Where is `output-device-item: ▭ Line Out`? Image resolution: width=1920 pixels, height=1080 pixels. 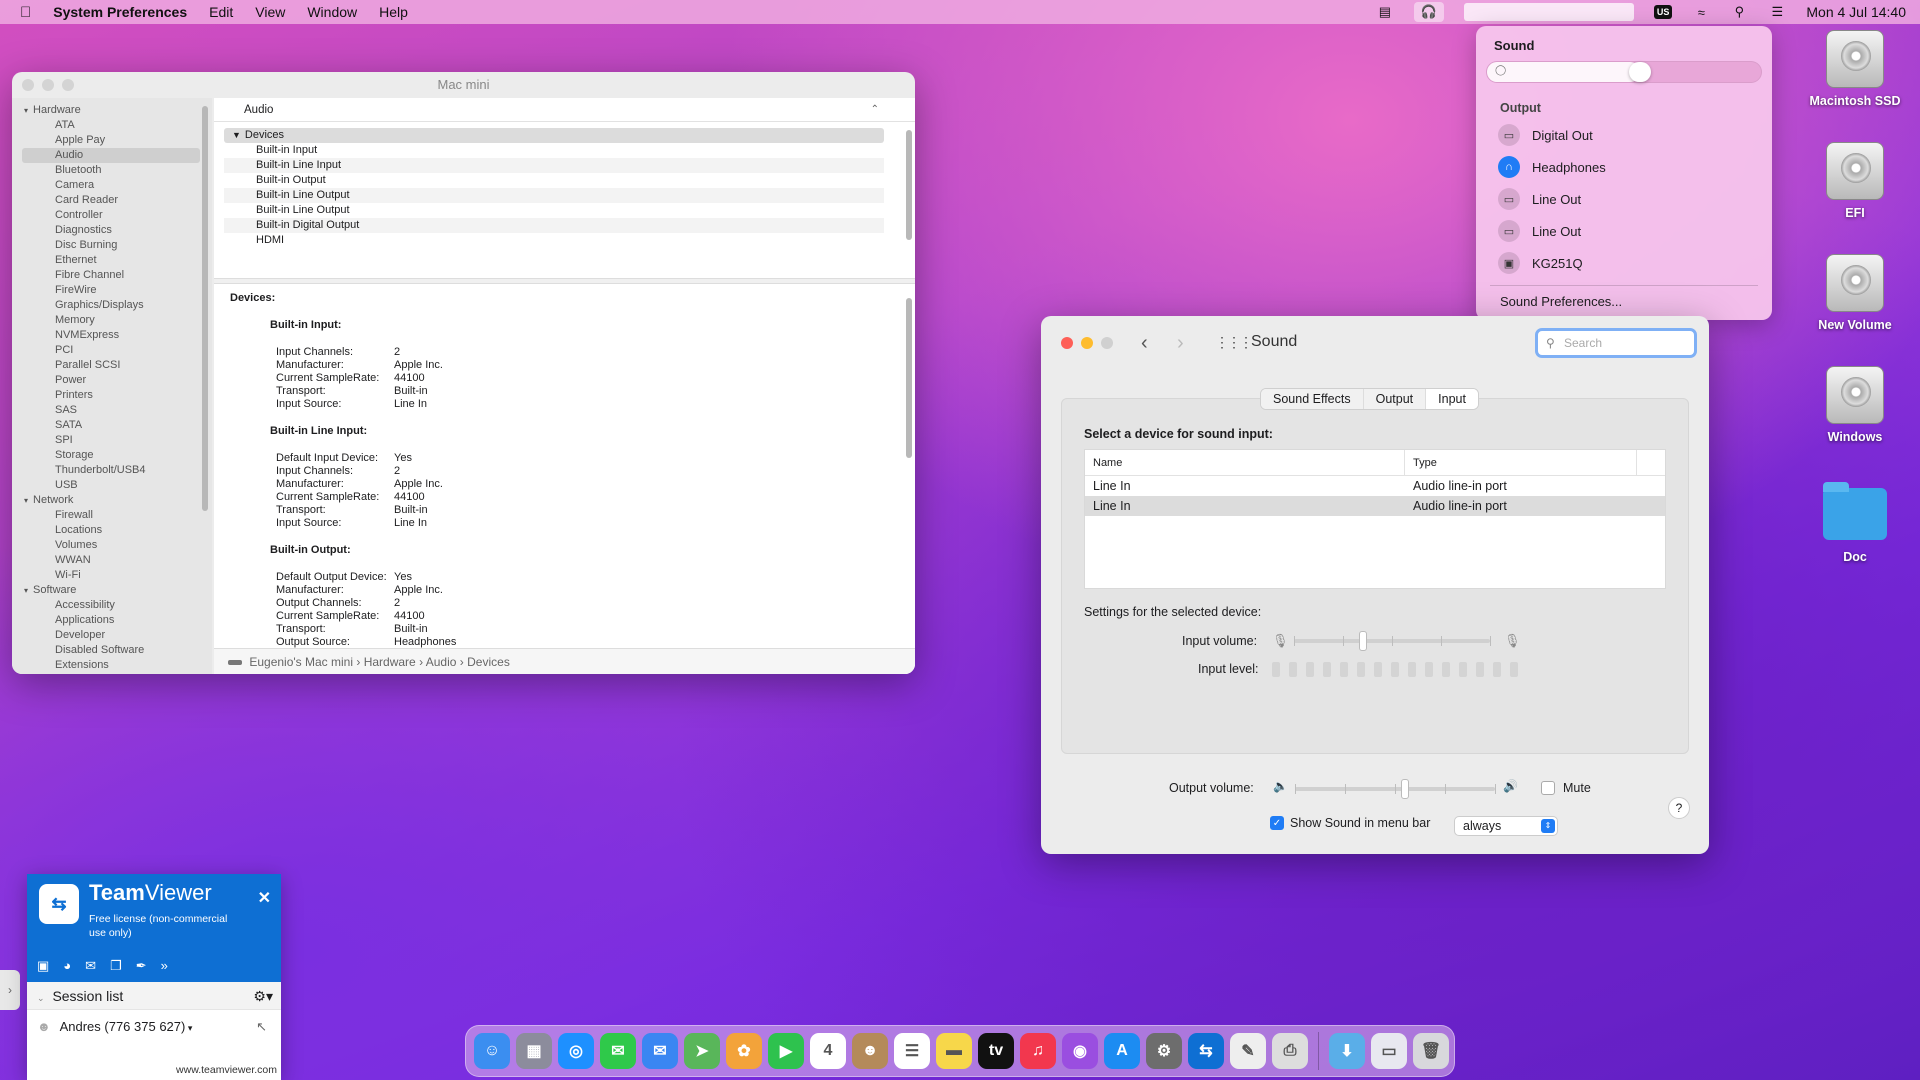 output-device-item: ▭ Line Out is located at coordinates (1630, 231).